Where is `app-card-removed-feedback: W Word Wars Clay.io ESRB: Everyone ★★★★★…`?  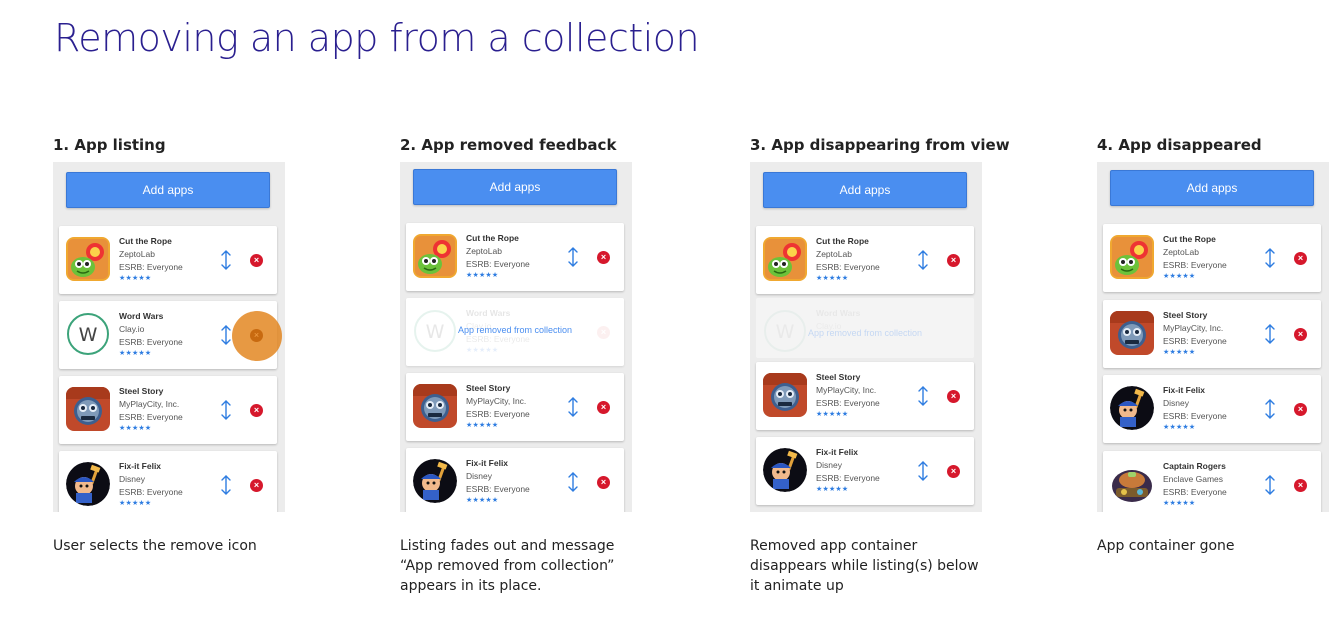 app-card-removed-feedback: W Word Wars Clay.io ESRB: Everyone ★★★★★… is located at coordinates (515, 332).